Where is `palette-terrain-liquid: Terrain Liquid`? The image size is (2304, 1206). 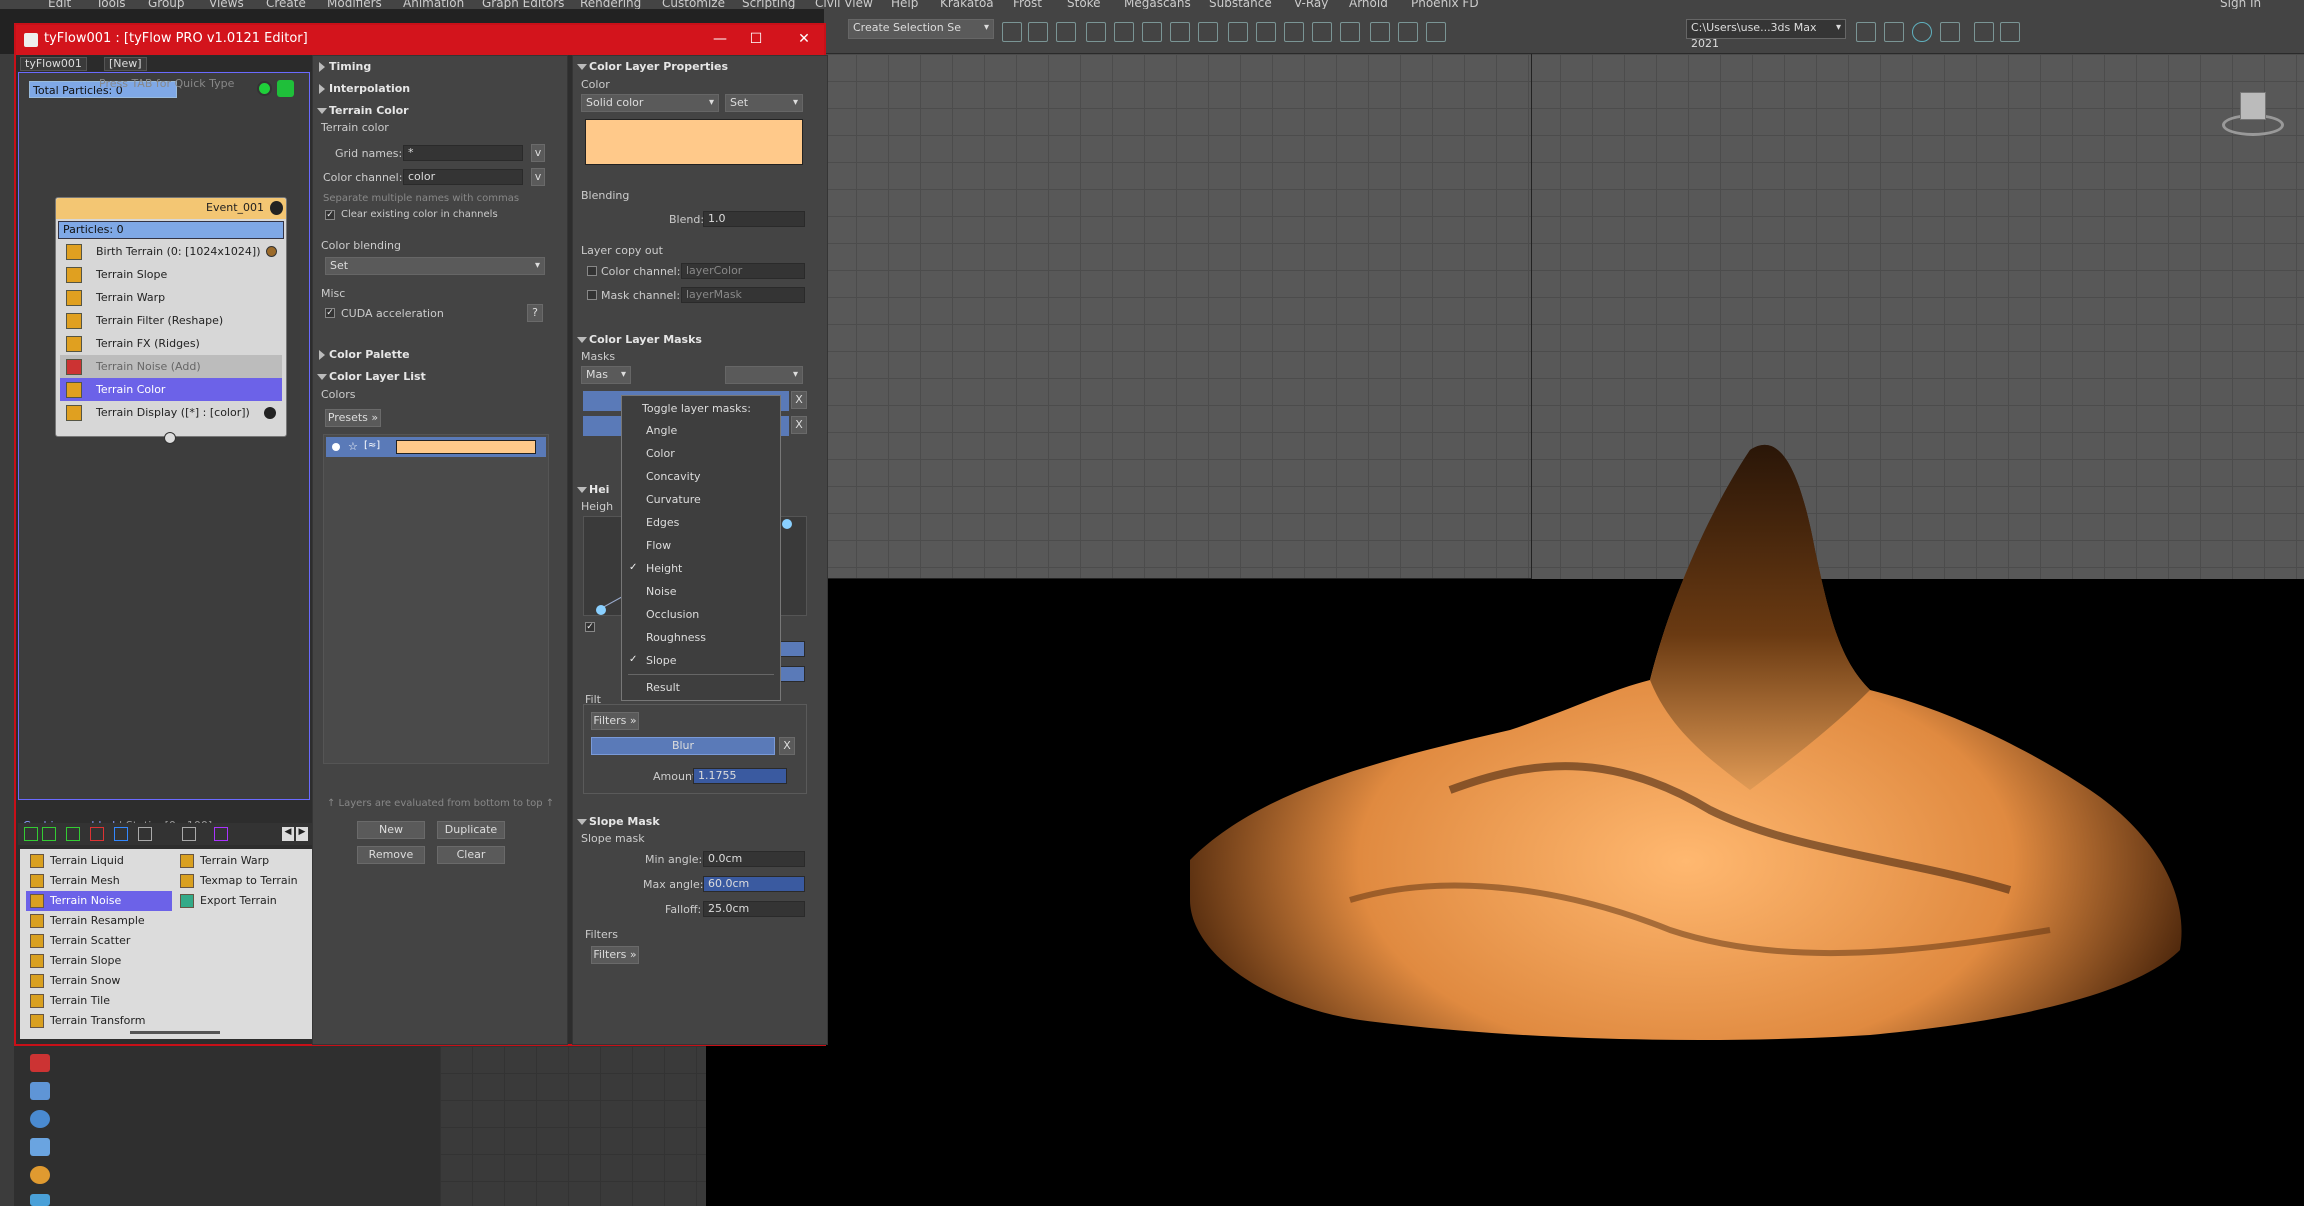
palette-terrain-liquid: Terrain Liquid is located at coordinates (99, 861).